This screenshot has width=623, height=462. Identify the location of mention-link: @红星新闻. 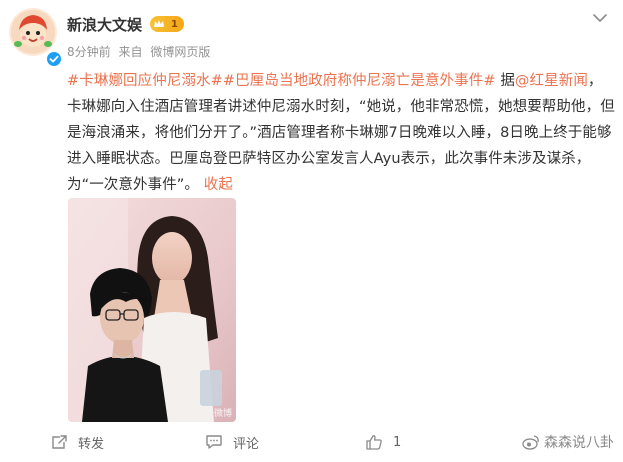
(551, 81).